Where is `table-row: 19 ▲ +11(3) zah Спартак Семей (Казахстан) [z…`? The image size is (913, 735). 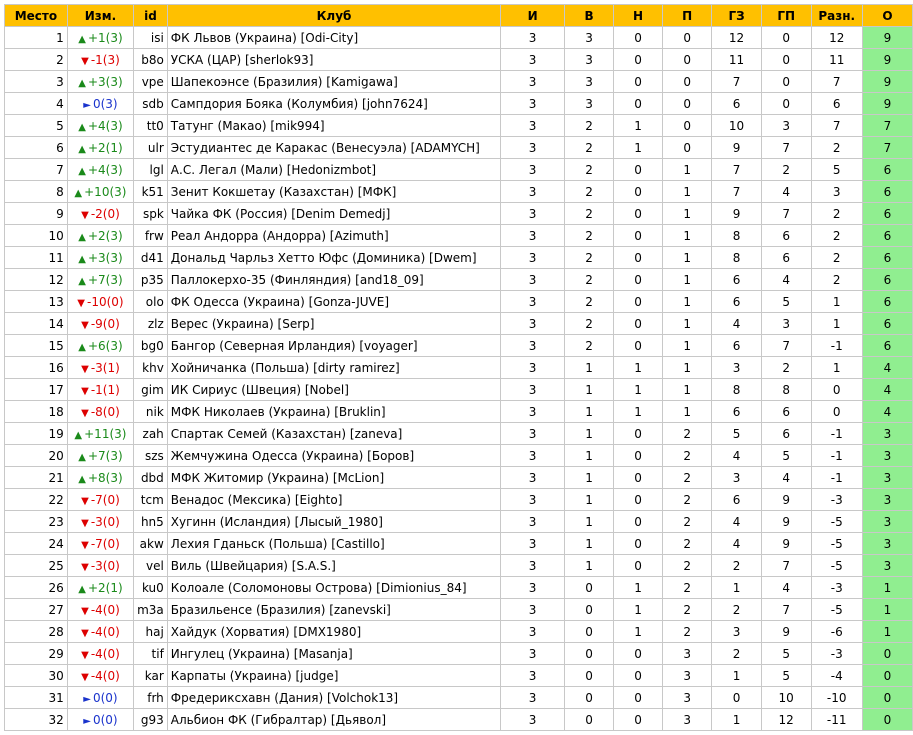 table-row: 19 ▲ +11(3) zah Спартак Семей (Казахстан) [z… is located at coordinates (458, 433).